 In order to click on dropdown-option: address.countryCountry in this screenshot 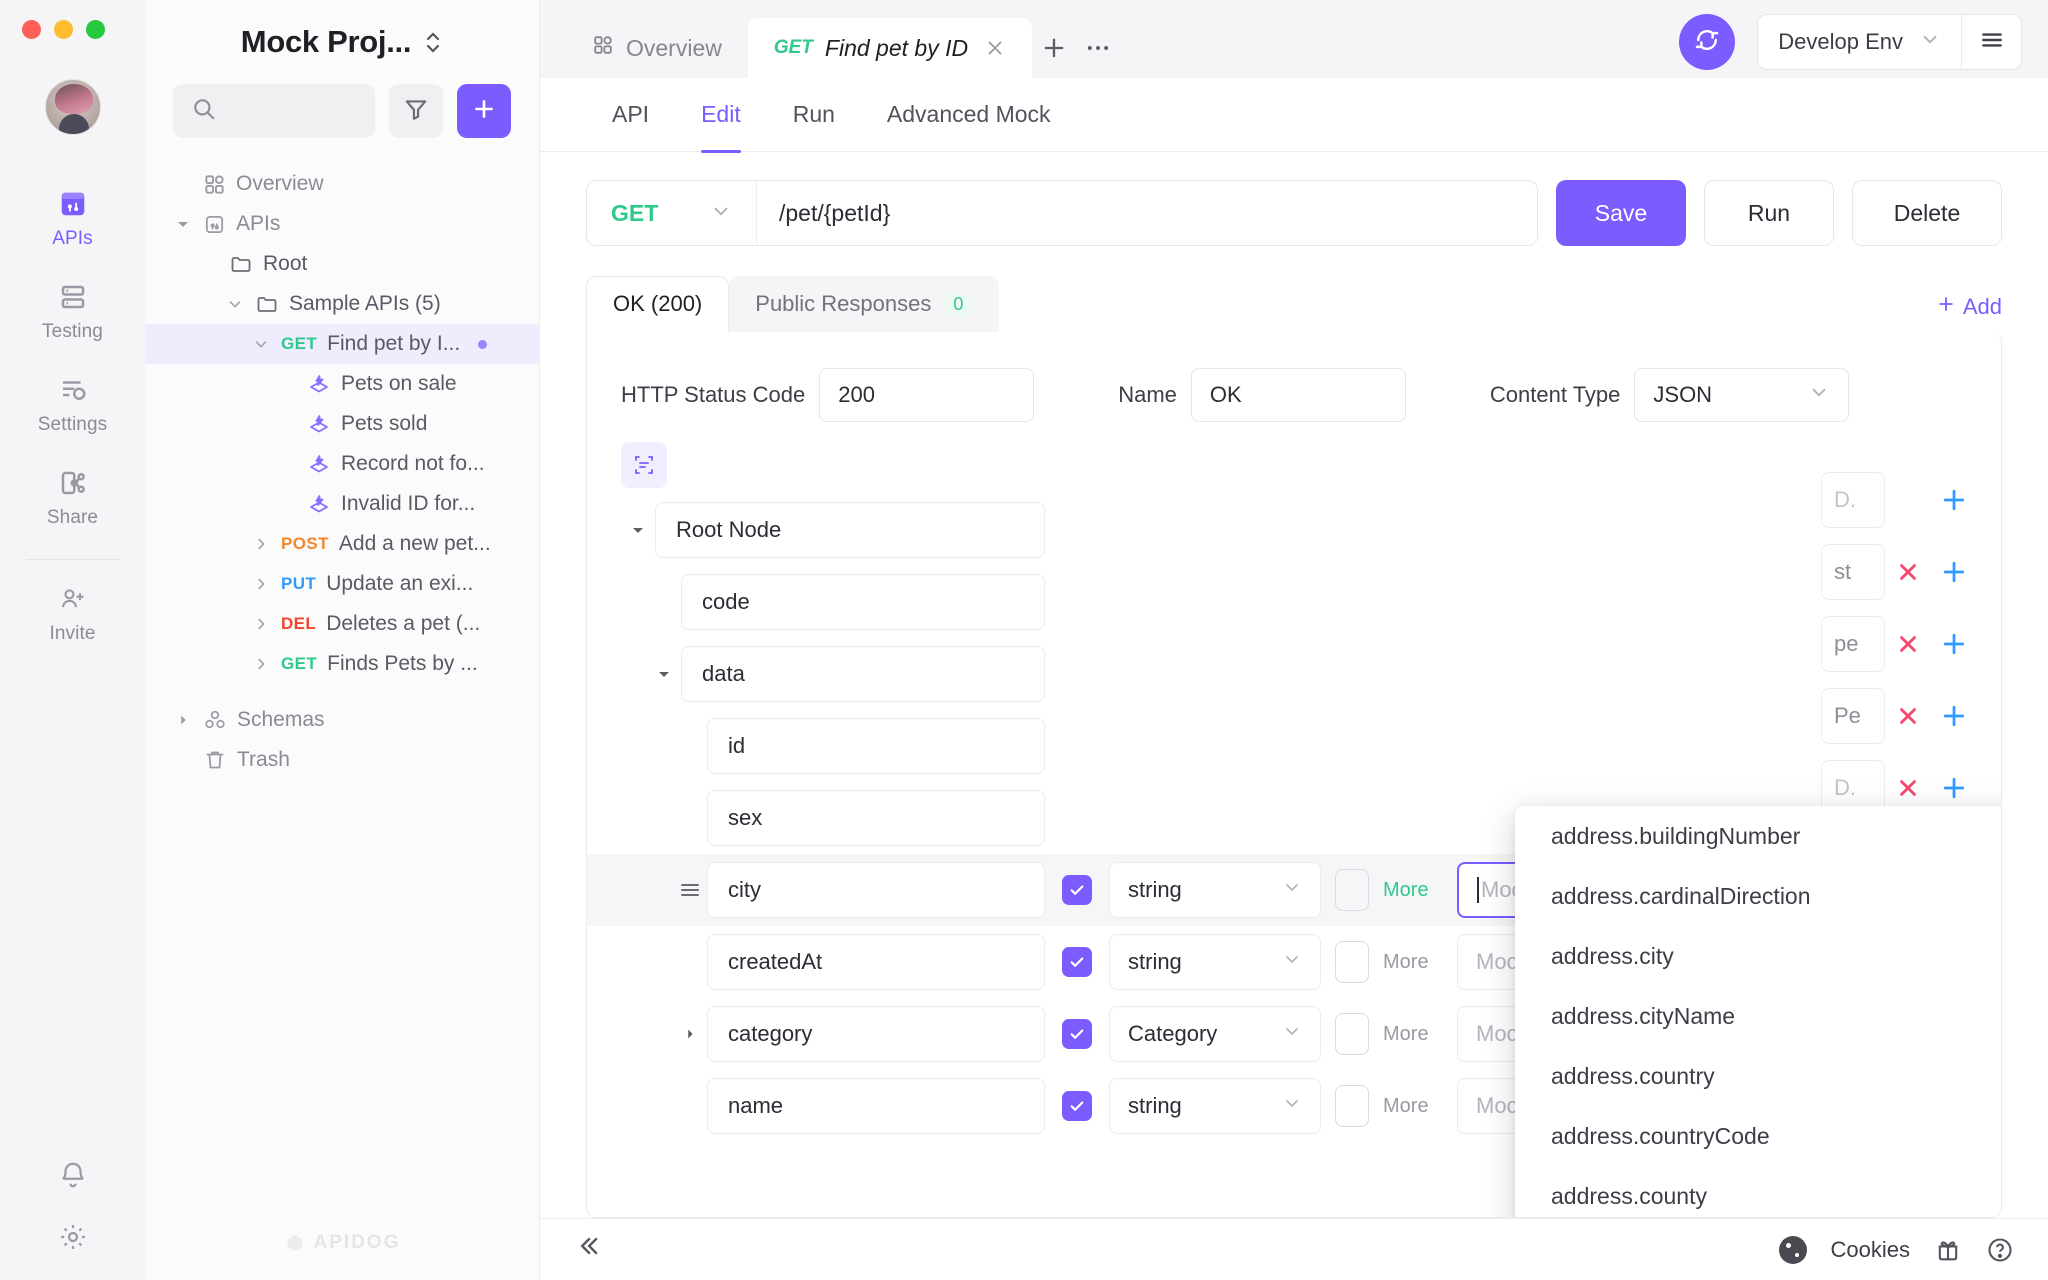, I will do `click(1758, 1076)`.